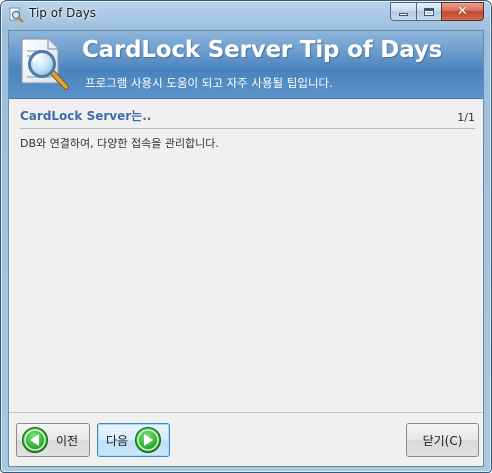  I want to click on next-button-label: 다음, so click(117, 440).